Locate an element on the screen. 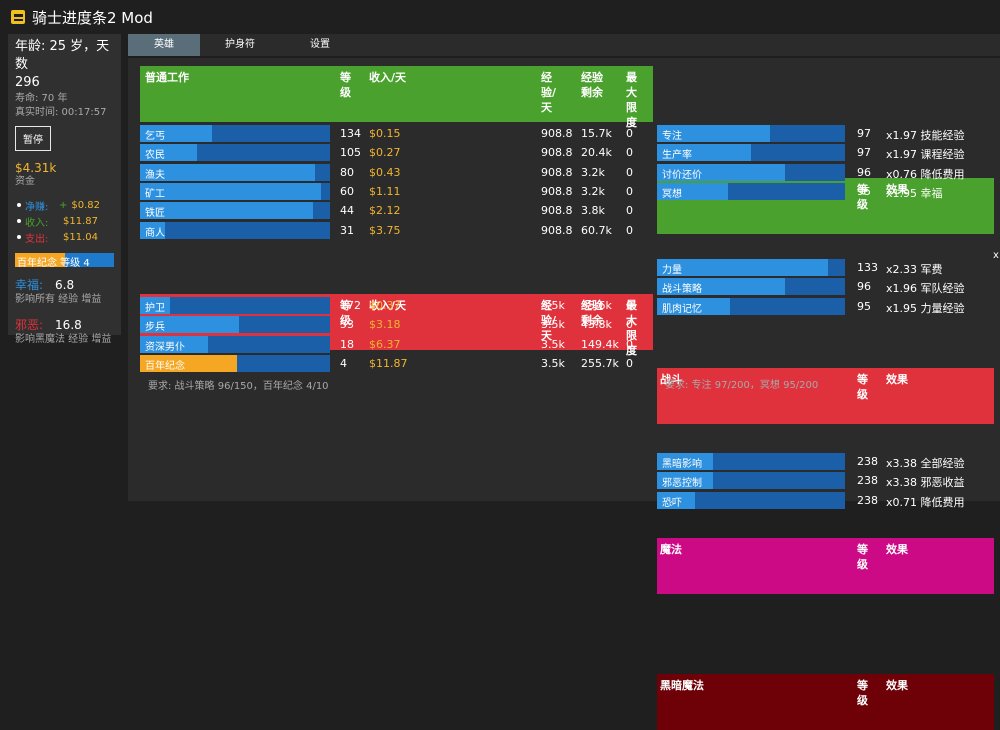  skill-name: 邪恶控制 is located at coordinates (682, 484).